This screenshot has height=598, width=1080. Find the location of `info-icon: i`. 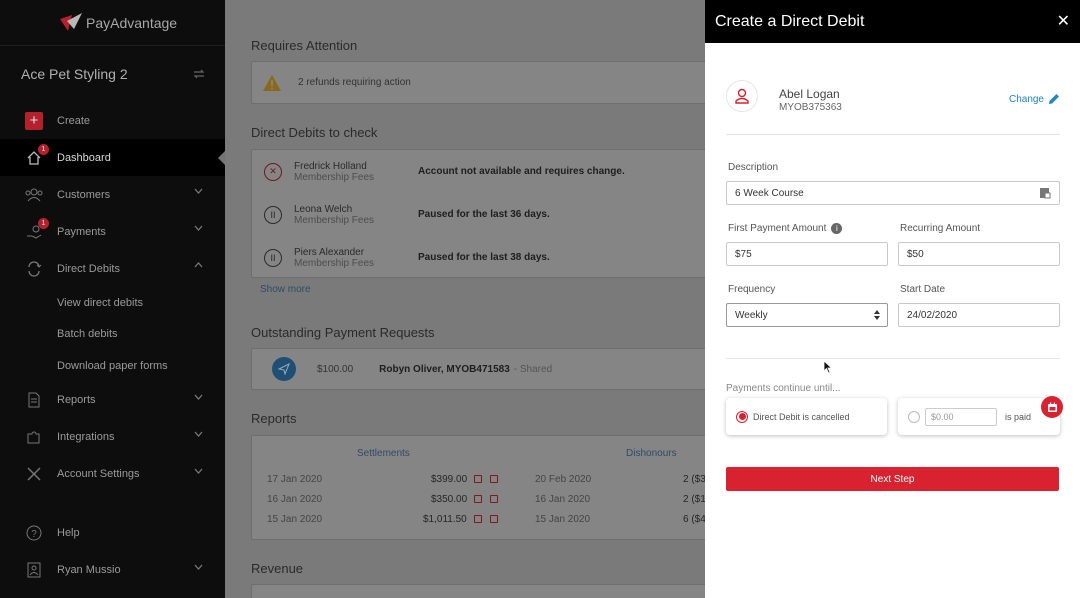

info-icon: i is located at coordinates (837, 228).